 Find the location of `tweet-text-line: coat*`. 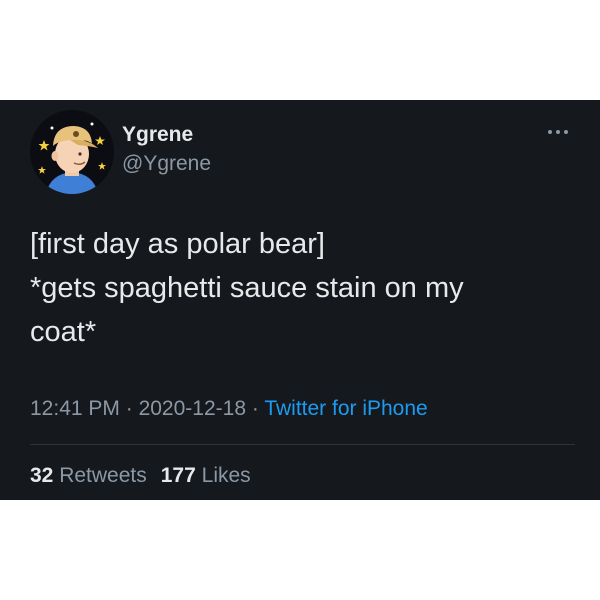

tweet-text-line: coat* is located at coordinates (63, 332).